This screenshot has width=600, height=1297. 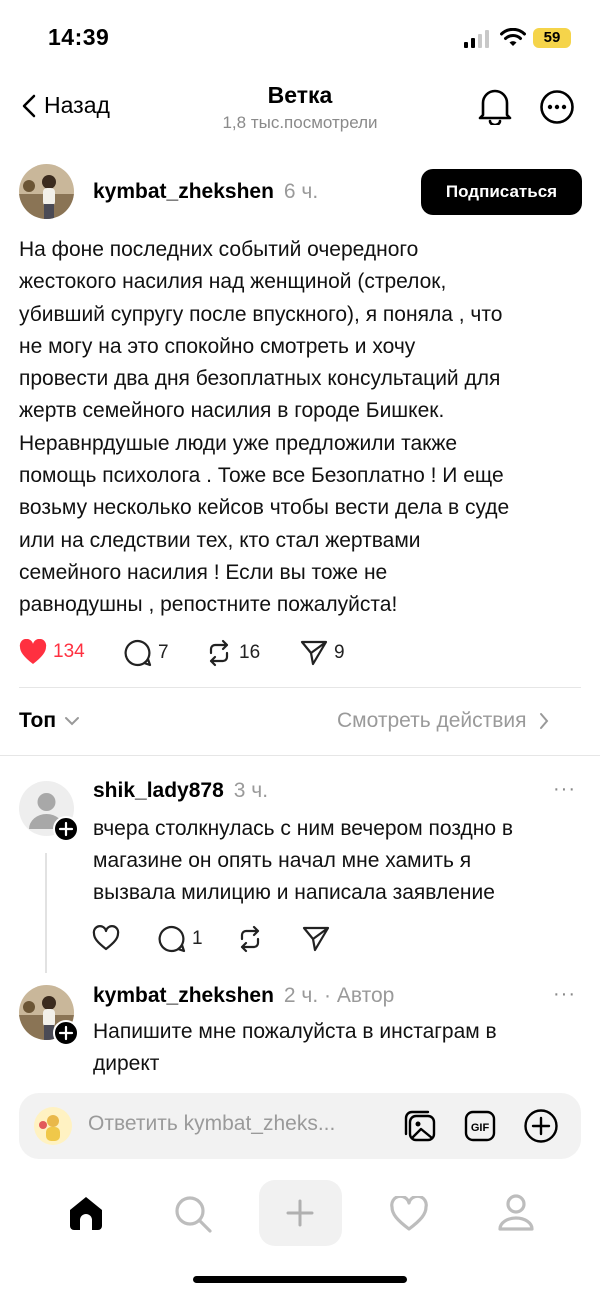 I want to click on signal-icon, so click(x=476, y=39).